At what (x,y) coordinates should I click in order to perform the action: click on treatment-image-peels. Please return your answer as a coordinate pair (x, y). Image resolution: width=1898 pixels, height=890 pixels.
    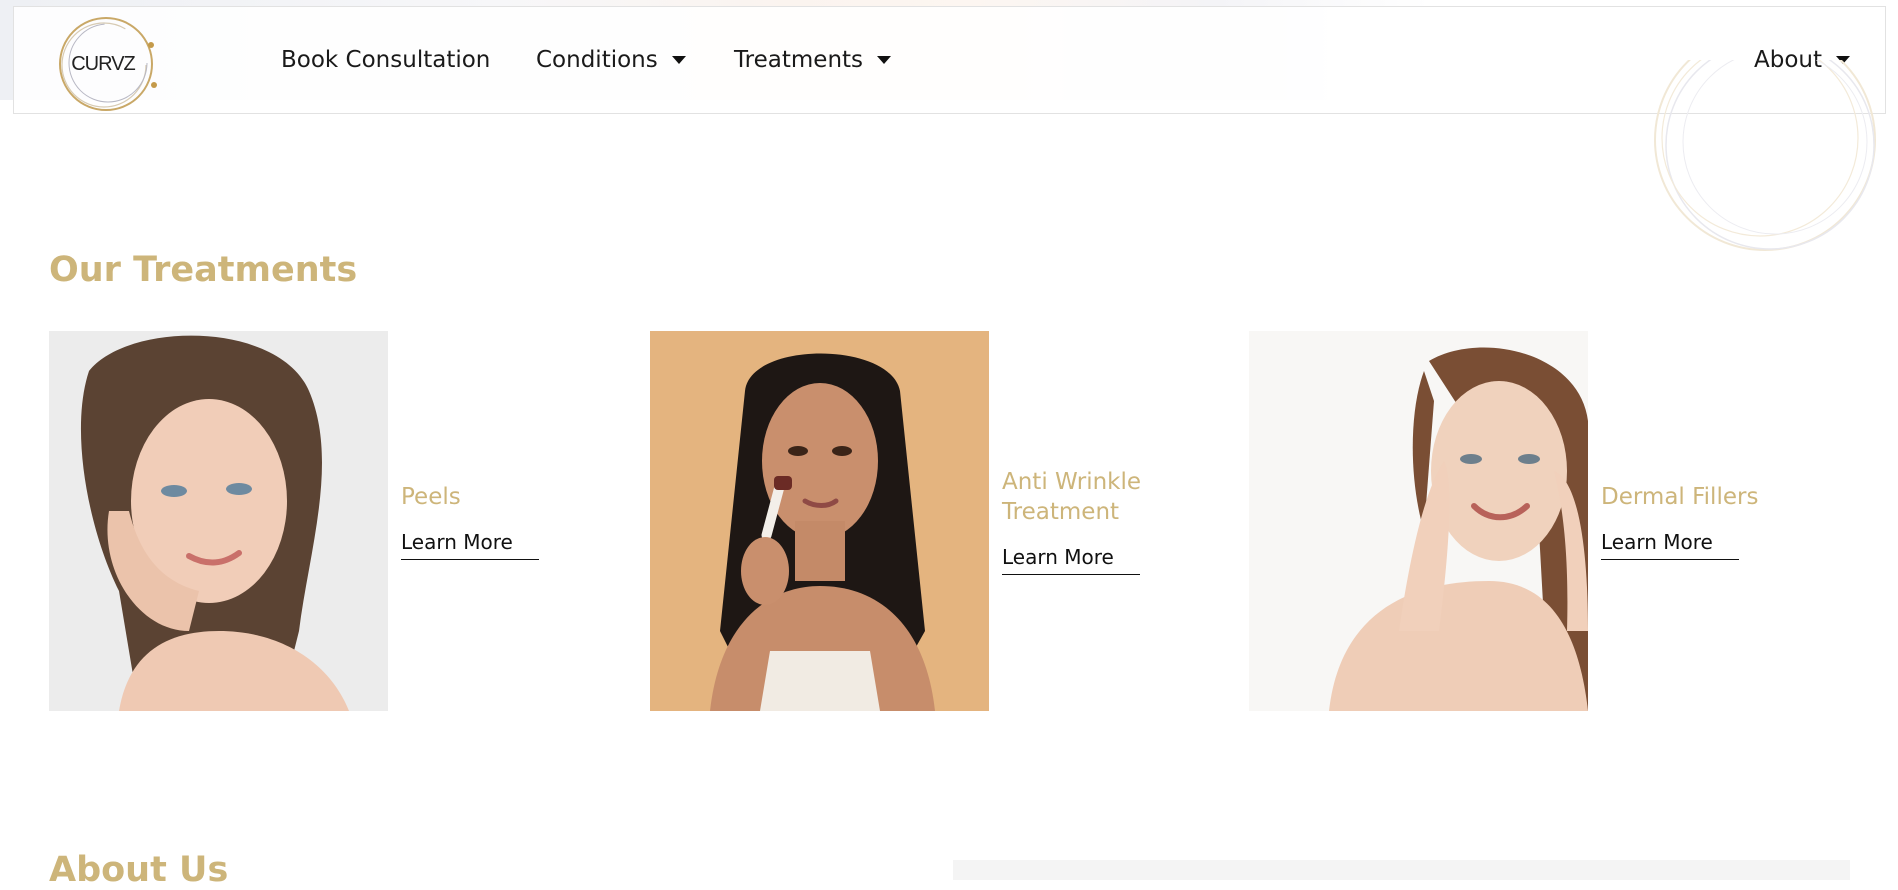
    Looking at the image, I should click on (218, 521).